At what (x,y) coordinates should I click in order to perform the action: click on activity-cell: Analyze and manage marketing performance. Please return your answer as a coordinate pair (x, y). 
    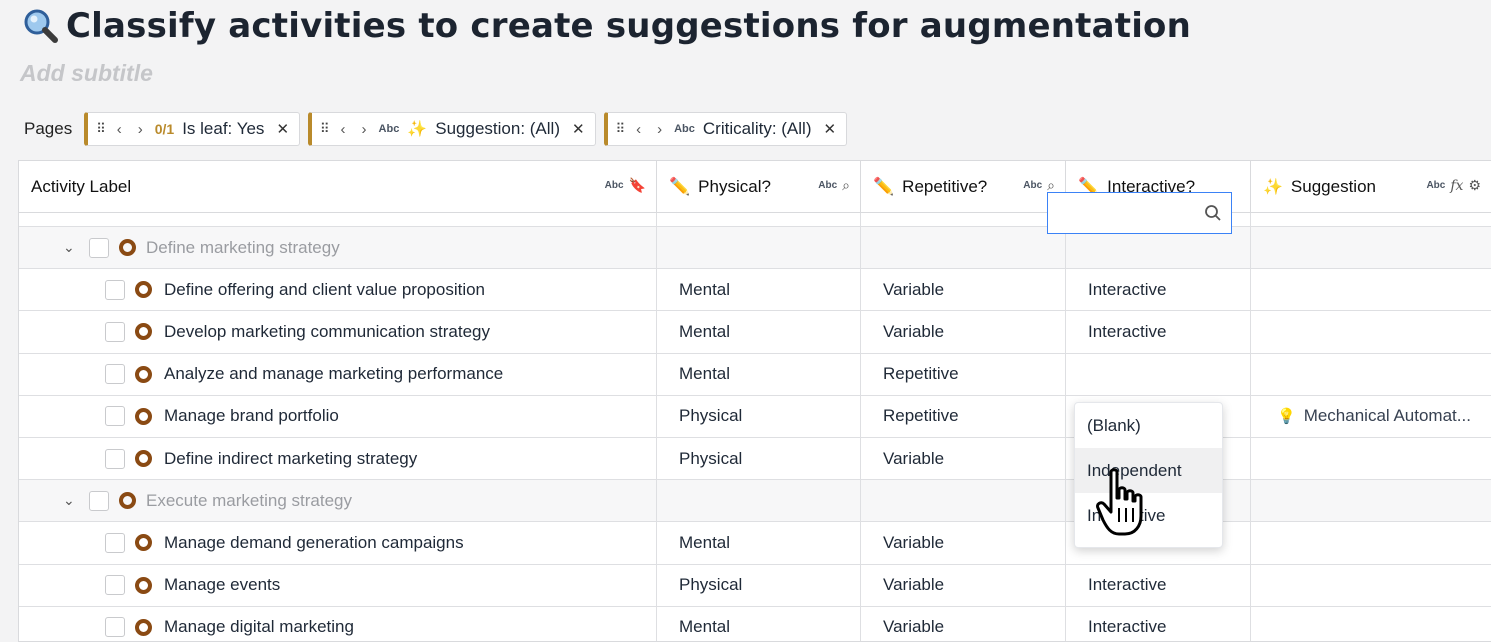
    Looking at the image, I should click on (338, 374).